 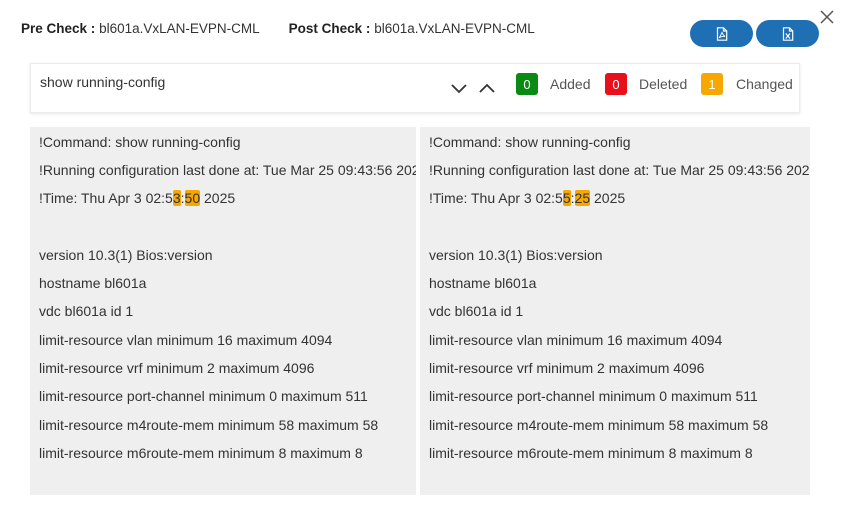 What do you see at coordinates (454, 28) in the screenshot?
I see `post-check-value: bl601a.VxLAN-EVPN-CML` at bounding box center [454, 28].